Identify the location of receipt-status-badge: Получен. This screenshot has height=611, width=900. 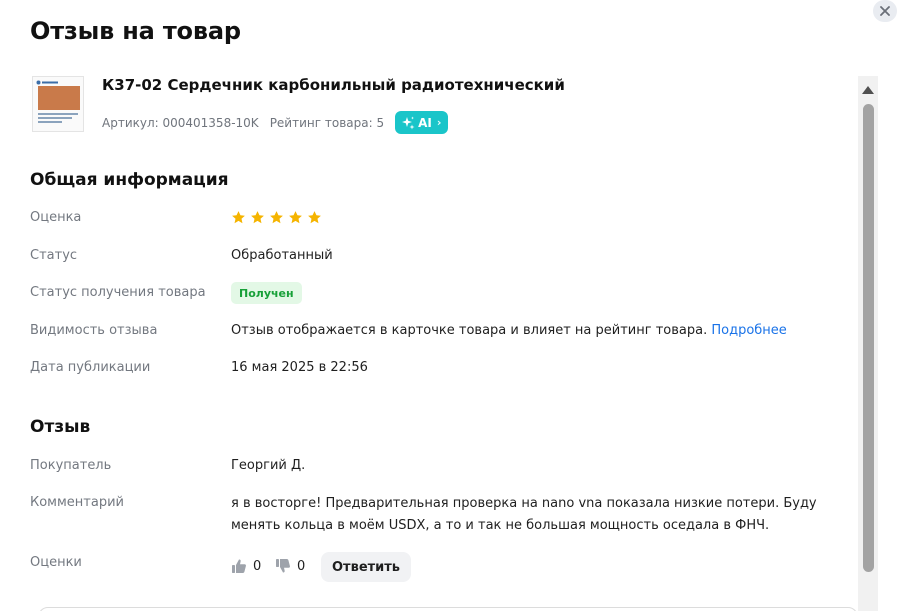
(266, 293).